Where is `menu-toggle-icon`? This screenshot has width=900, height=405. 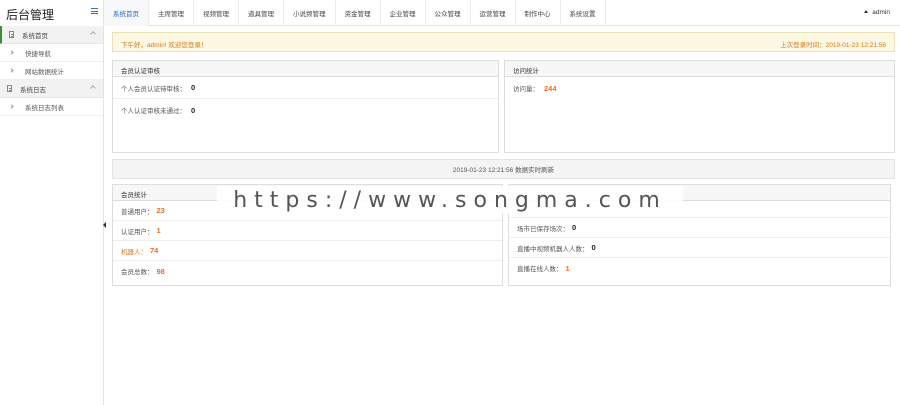 menu-toggle-icon is located at coordinates (94, 11).